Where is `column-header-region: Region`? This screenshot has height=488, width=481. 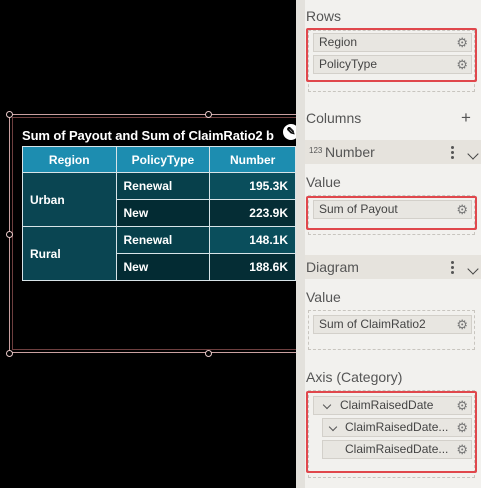
column-header-region: Region is located at coordinates (69, 159).